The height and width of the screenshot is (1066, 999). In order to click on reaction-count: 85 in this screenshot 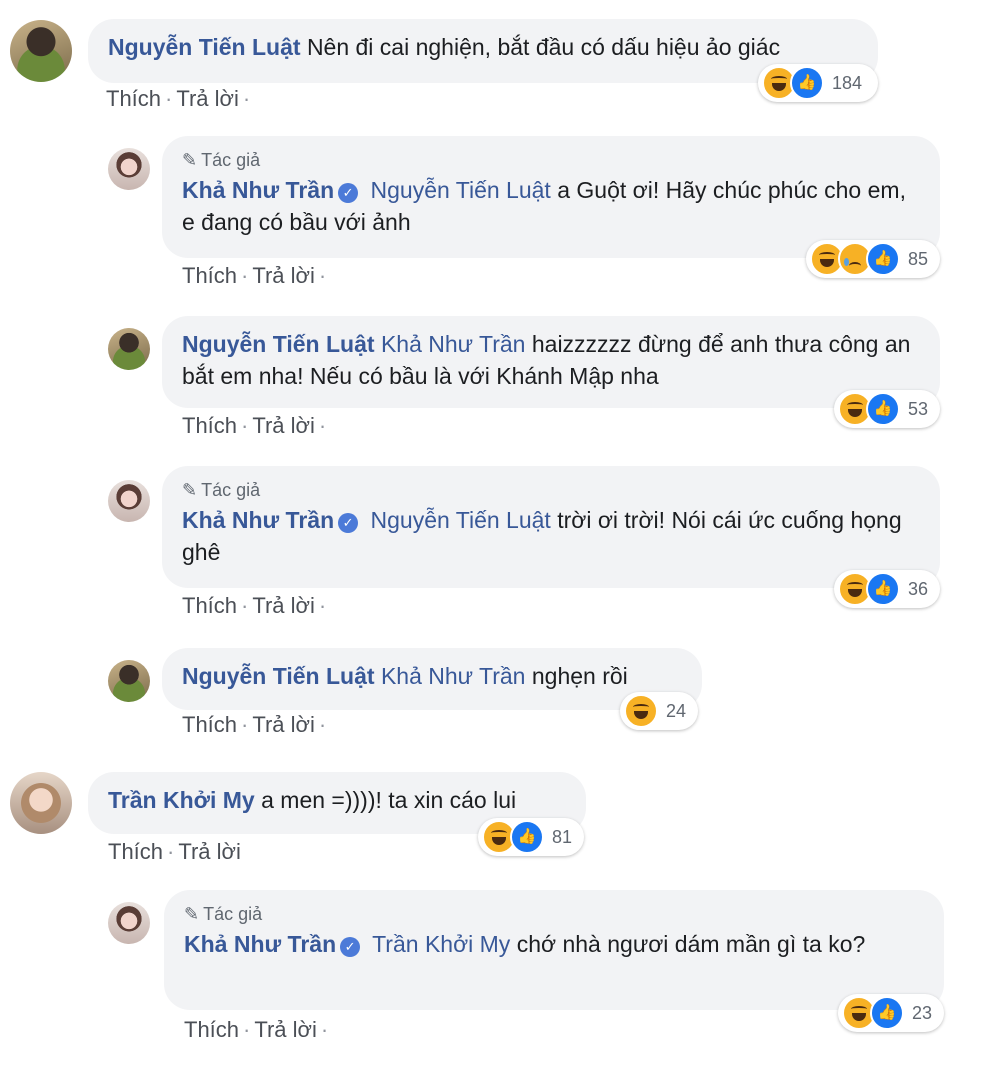, I will do `click(918, 258)`.